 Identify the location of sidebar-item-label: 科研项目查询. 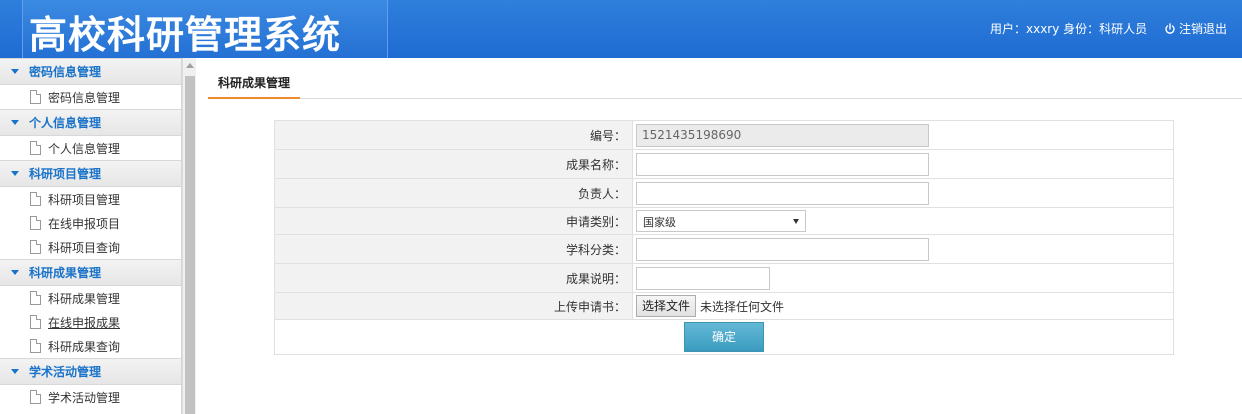
(84, 247).